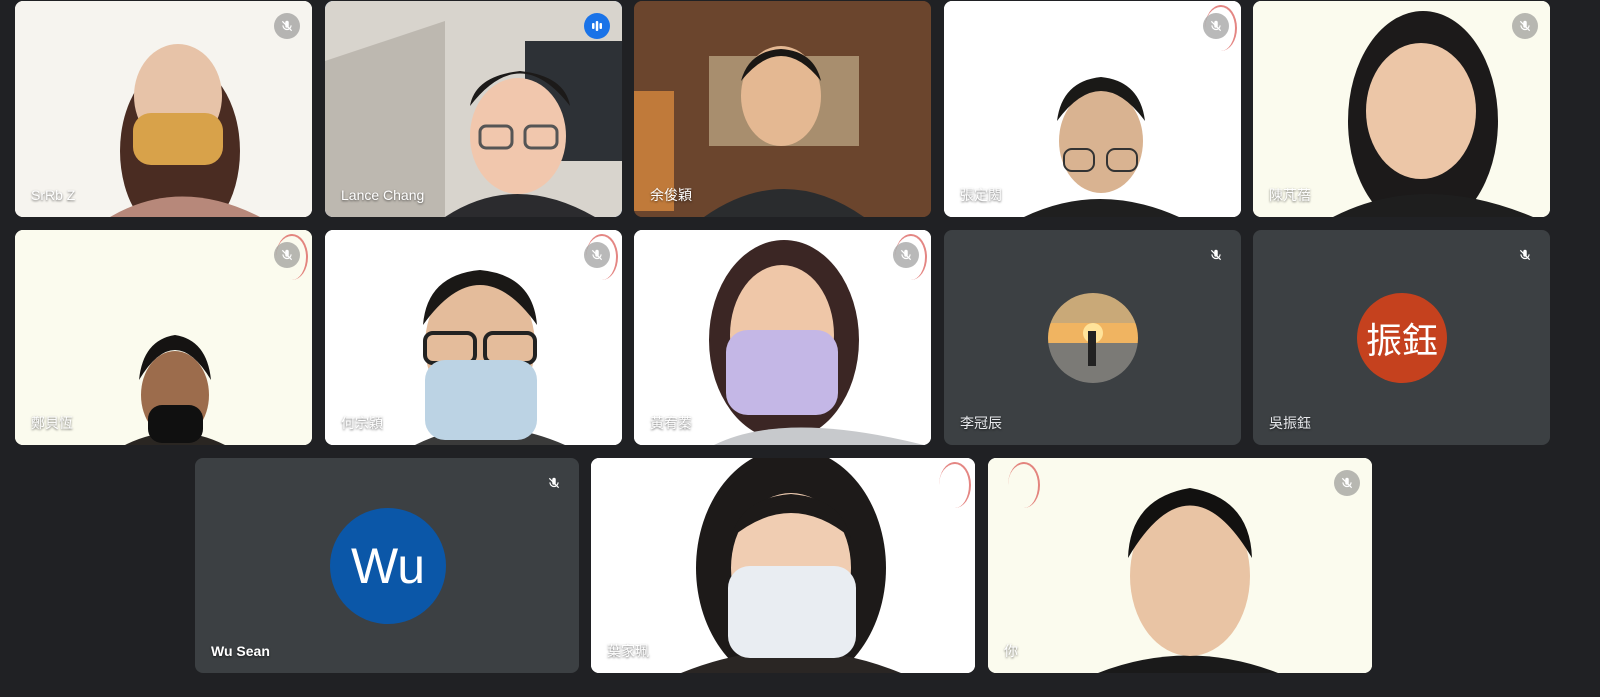 This screenshot has height=697, width=1600. What do you see at coordinates (53, 195) in the screenshot?
I see `participant-name: SrRb Z` at bounding box center [53, 195].